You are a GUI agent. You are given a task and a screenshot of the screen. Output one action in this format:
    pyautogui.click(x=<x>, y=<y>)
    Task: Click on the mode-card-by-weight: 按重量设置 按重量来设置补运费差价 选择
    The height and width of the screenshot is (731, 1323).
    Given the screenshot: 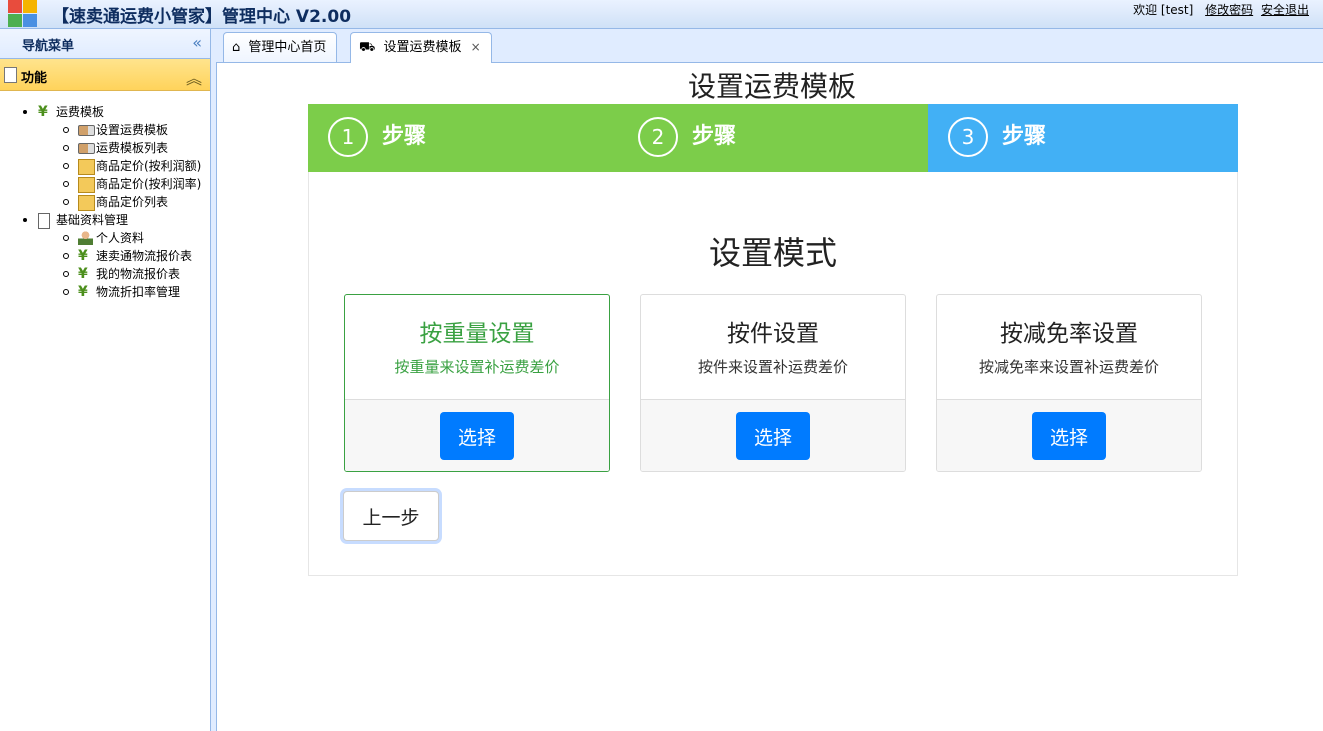 What is the action you would take?
    pyautogui.click(x=477, y=383)
    